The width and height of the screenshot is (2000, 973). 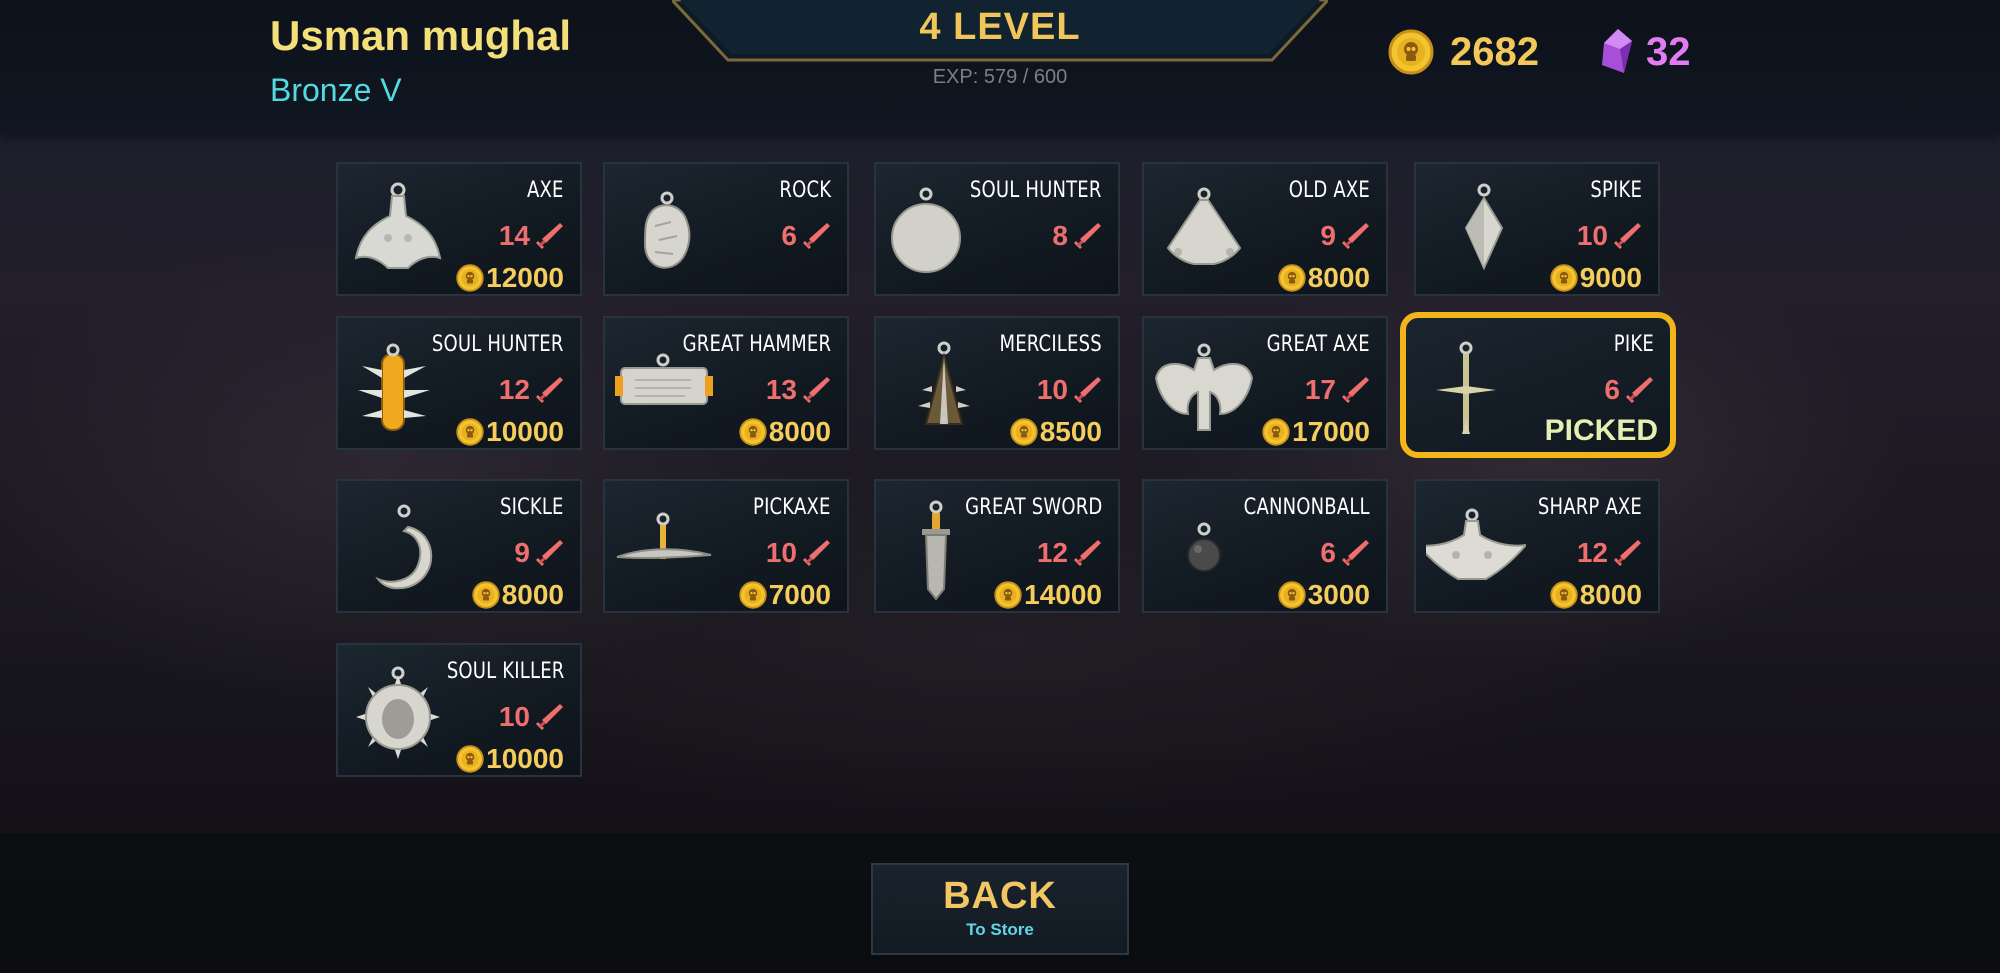 I want to click on weapon-damage: 14, so click(x=531, y=236).